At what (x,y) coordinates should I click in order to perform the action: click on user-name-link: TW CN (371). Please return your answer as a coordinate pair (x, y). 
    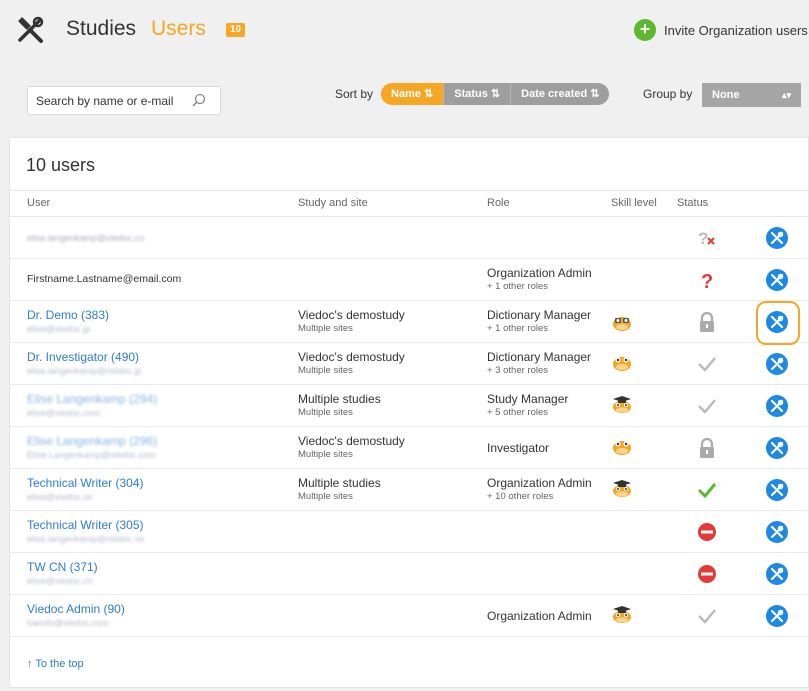
    Looking at the image, I should click on (62, 567).